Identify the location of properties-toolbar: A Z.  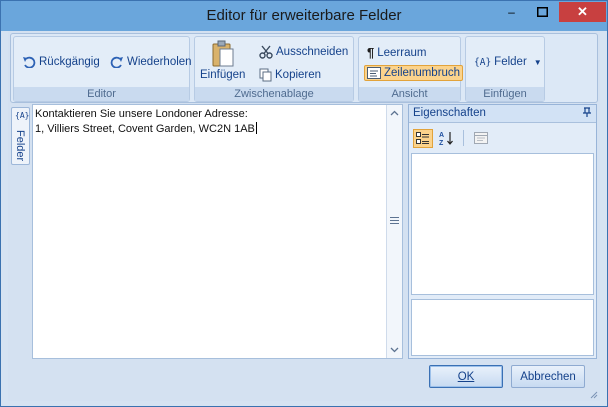
(452, 138).